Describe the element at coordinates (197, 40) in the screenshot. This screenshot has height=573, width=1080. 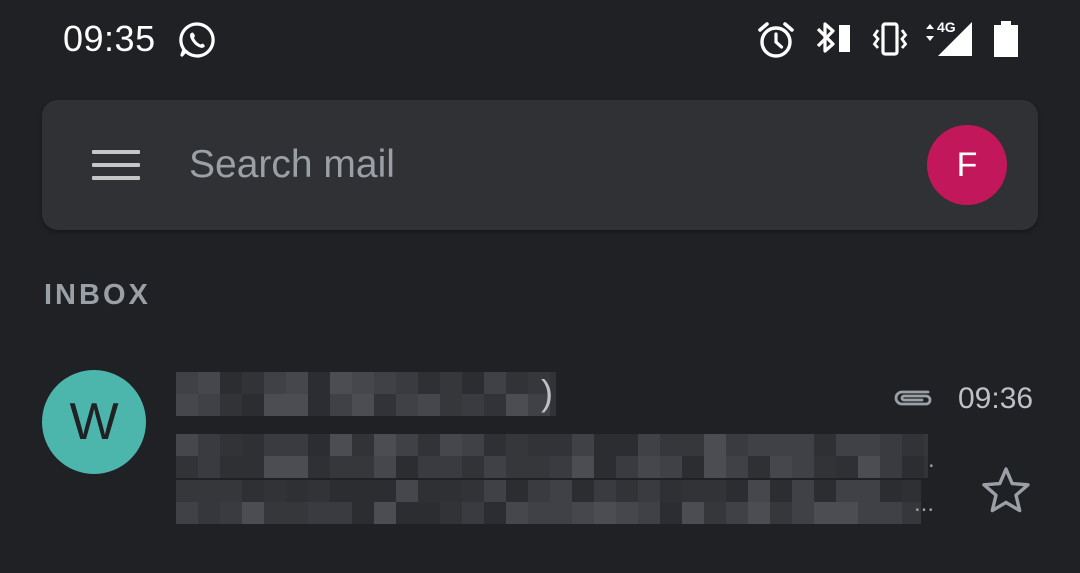
I see `whatsapp-icon` at that location.